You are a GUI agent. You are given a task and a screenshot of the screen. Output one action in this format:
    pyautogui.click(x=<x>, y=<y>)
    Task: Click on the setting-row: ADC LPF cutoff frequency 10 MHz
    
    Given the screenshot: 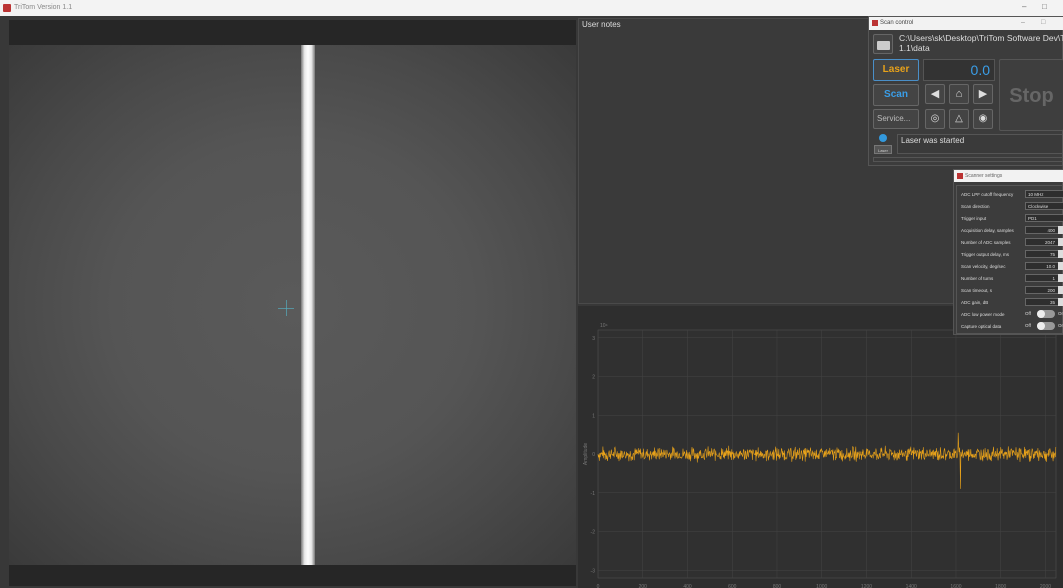 What is the action you would take?
    pyautogui.click(x=1012, y=195)
    